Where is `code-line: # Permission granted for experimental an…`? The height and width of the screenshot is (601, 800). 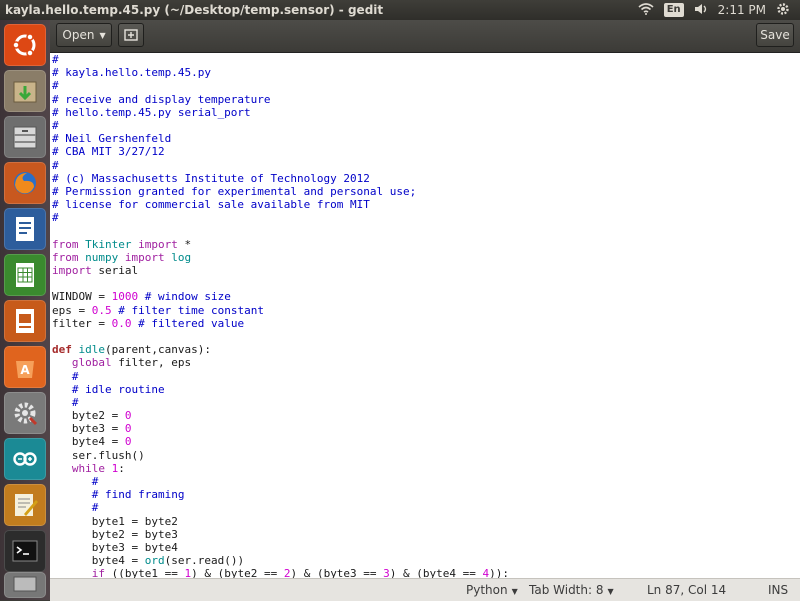
code-line: # Permission granted for experimental an… is located at coordinates (426, 191).